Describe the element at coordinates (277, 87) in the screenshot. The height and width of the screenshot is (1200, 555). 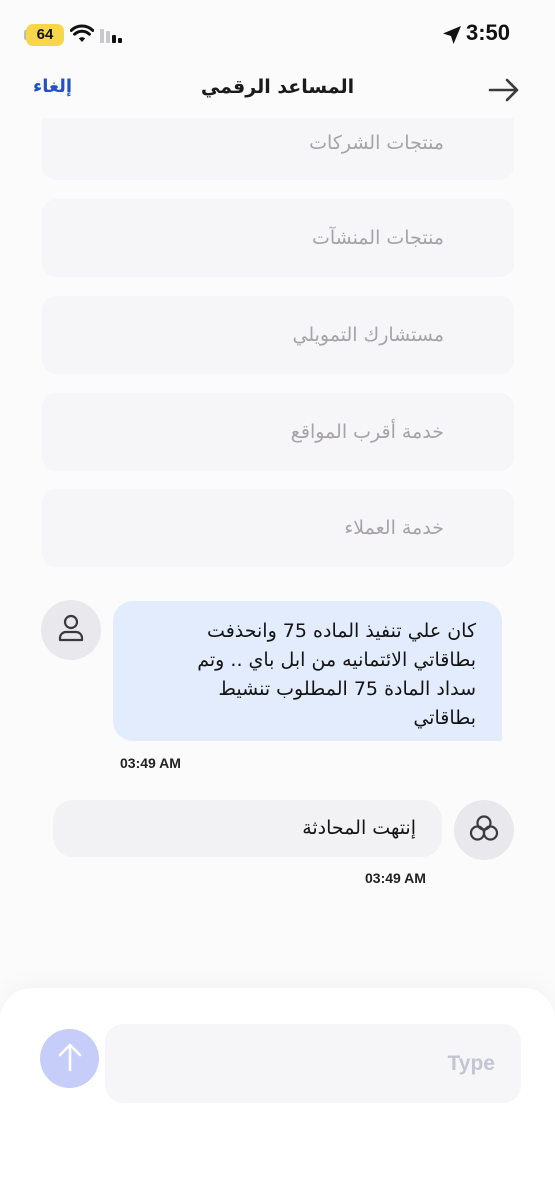
I see `page-title: المساعد الرقمي` at that location.